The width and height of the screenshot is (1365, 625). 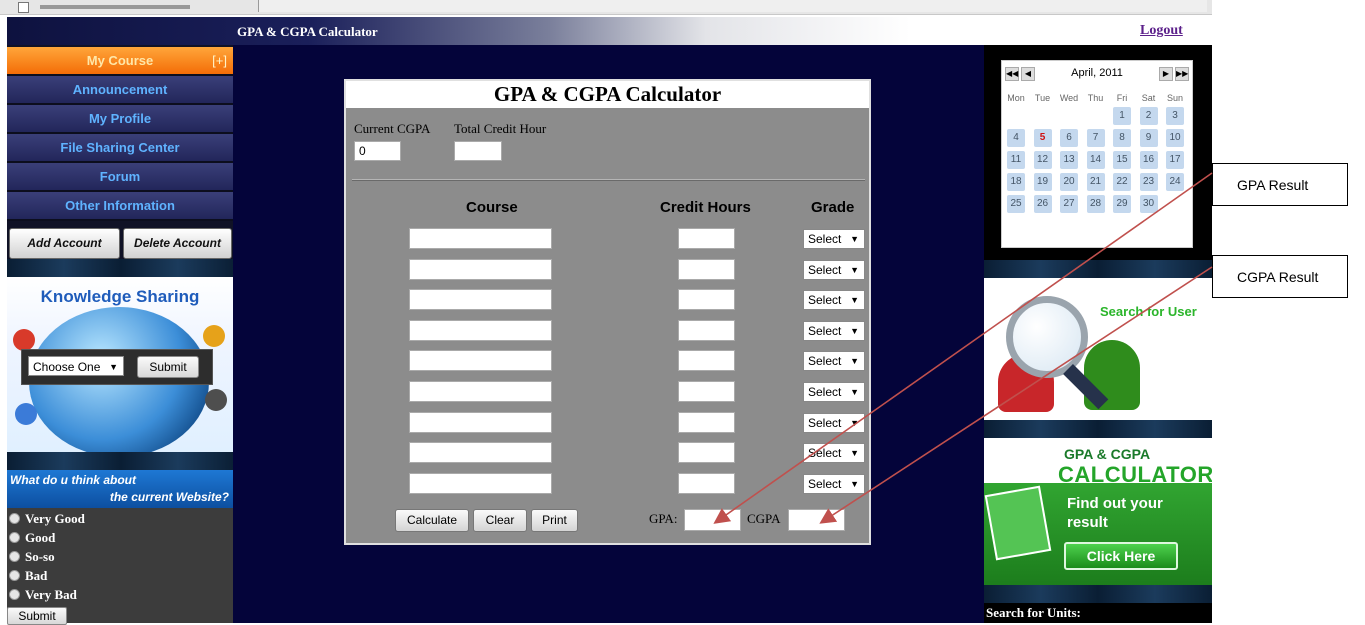 I want to click on nav-item-forum: Forum, so click(x=120, y=177).